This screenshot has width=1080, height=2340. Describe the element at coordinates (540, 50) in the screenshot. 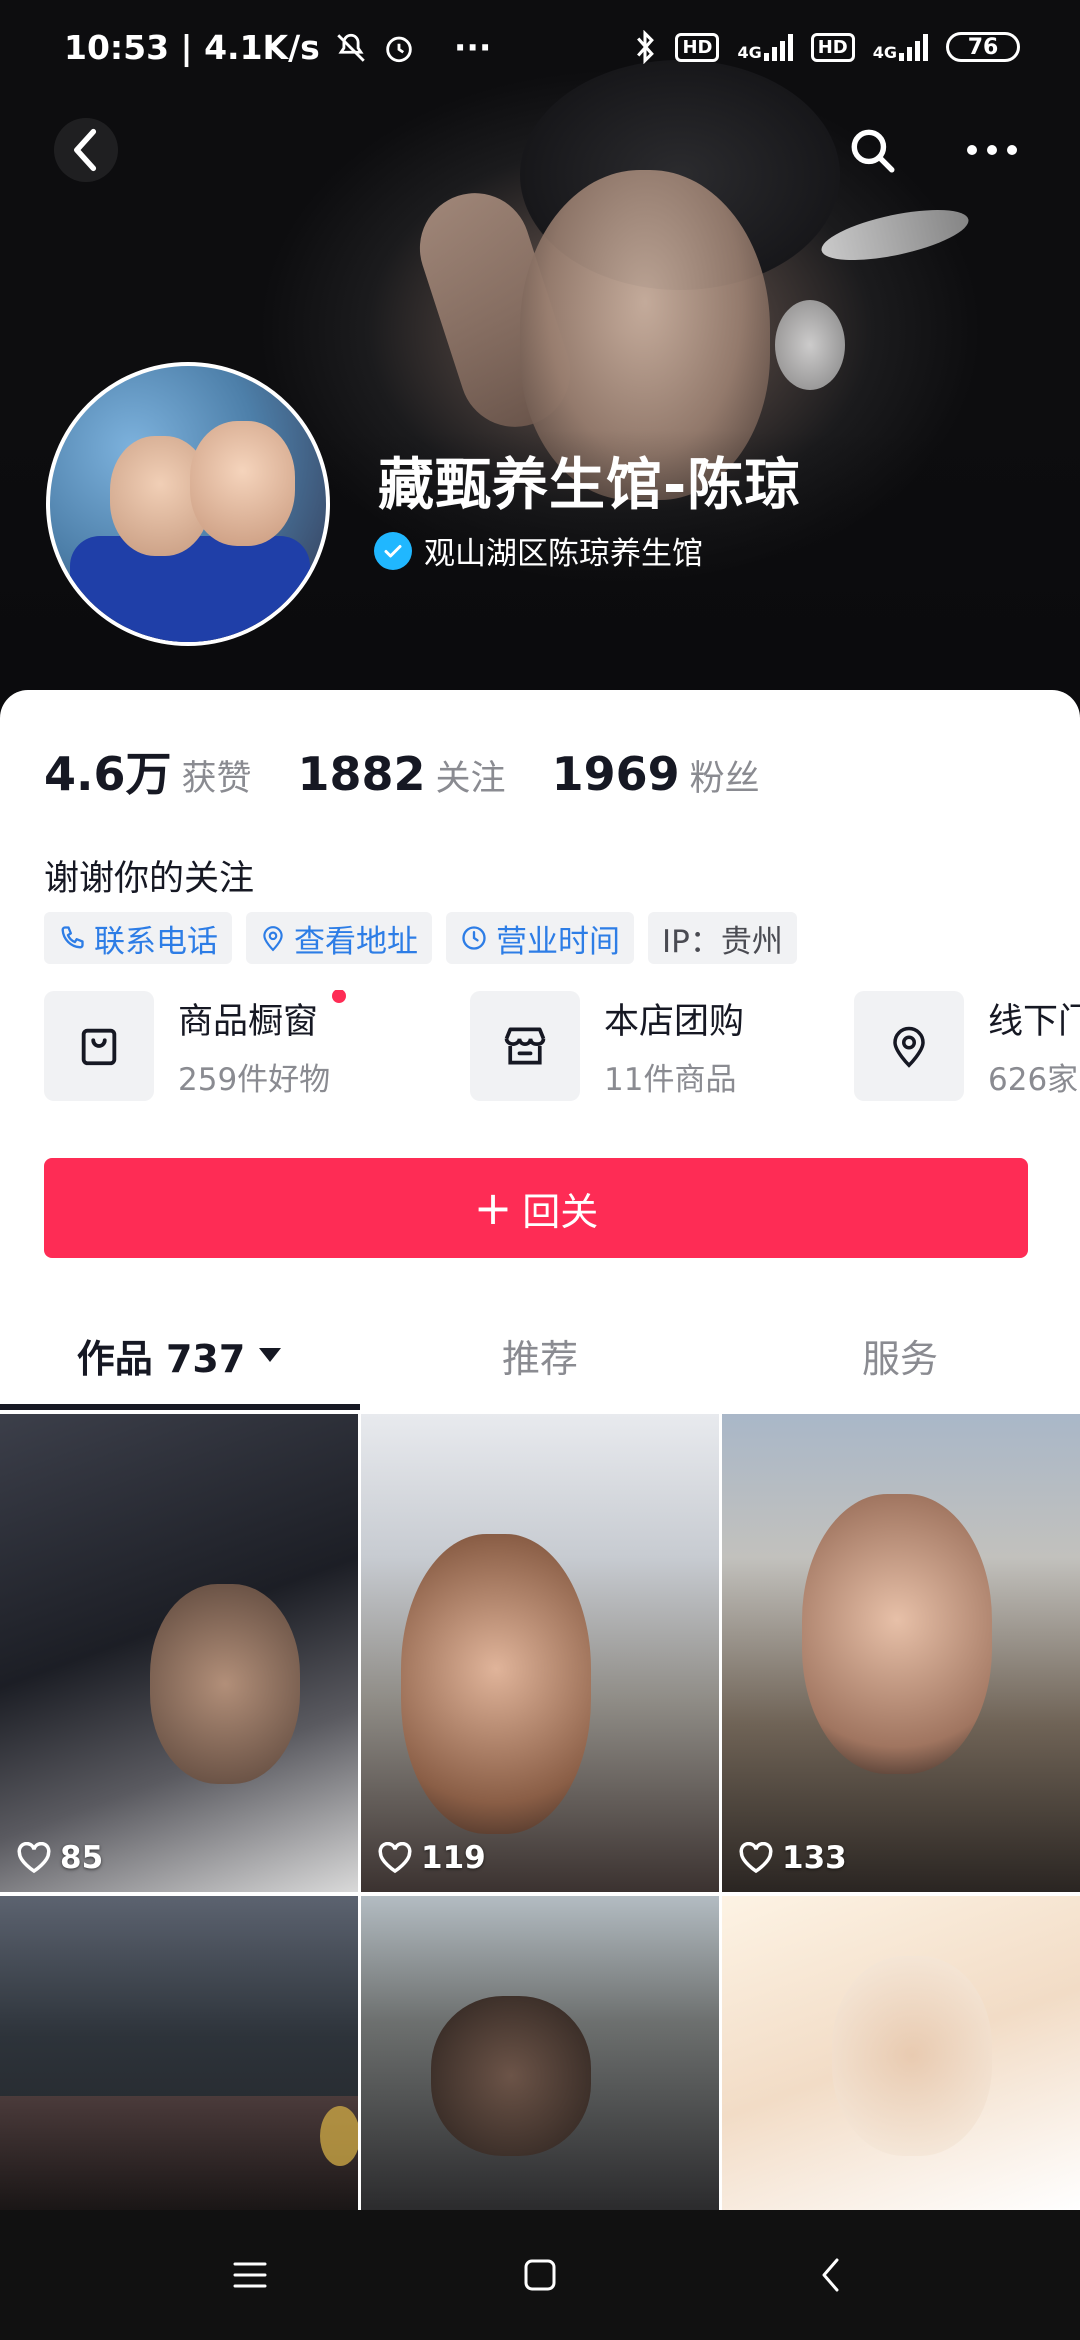

I see `status-bar: 10:53 | 4.1K/s ··· HD 4G HD 4G 76` at that location.